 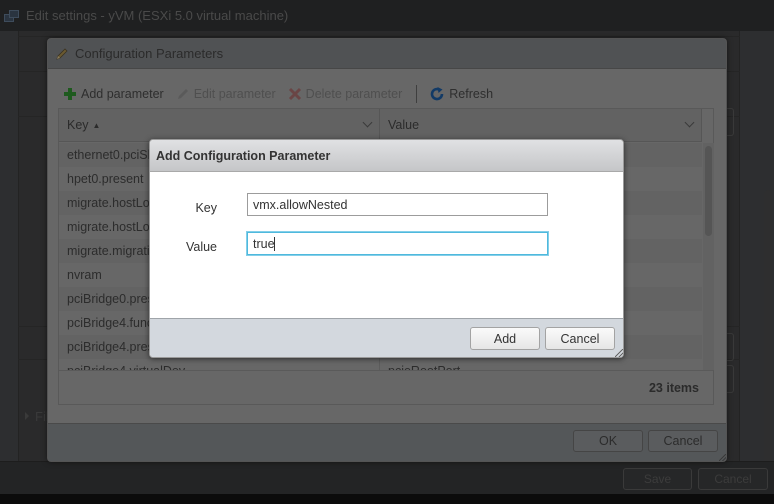 I want to click on value-input, so click(x=397, y=243).